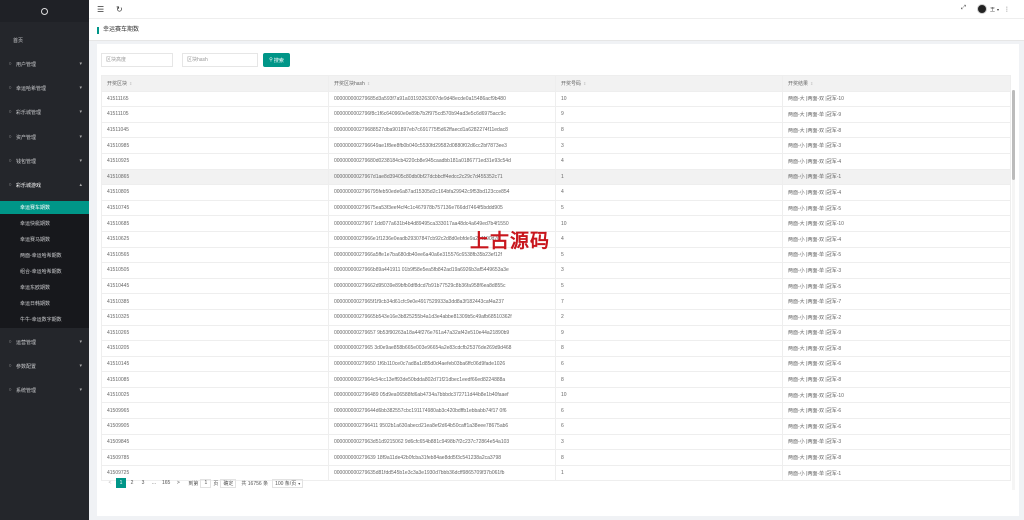  I want to click on table-cell: 41510805, so click(215, 193).